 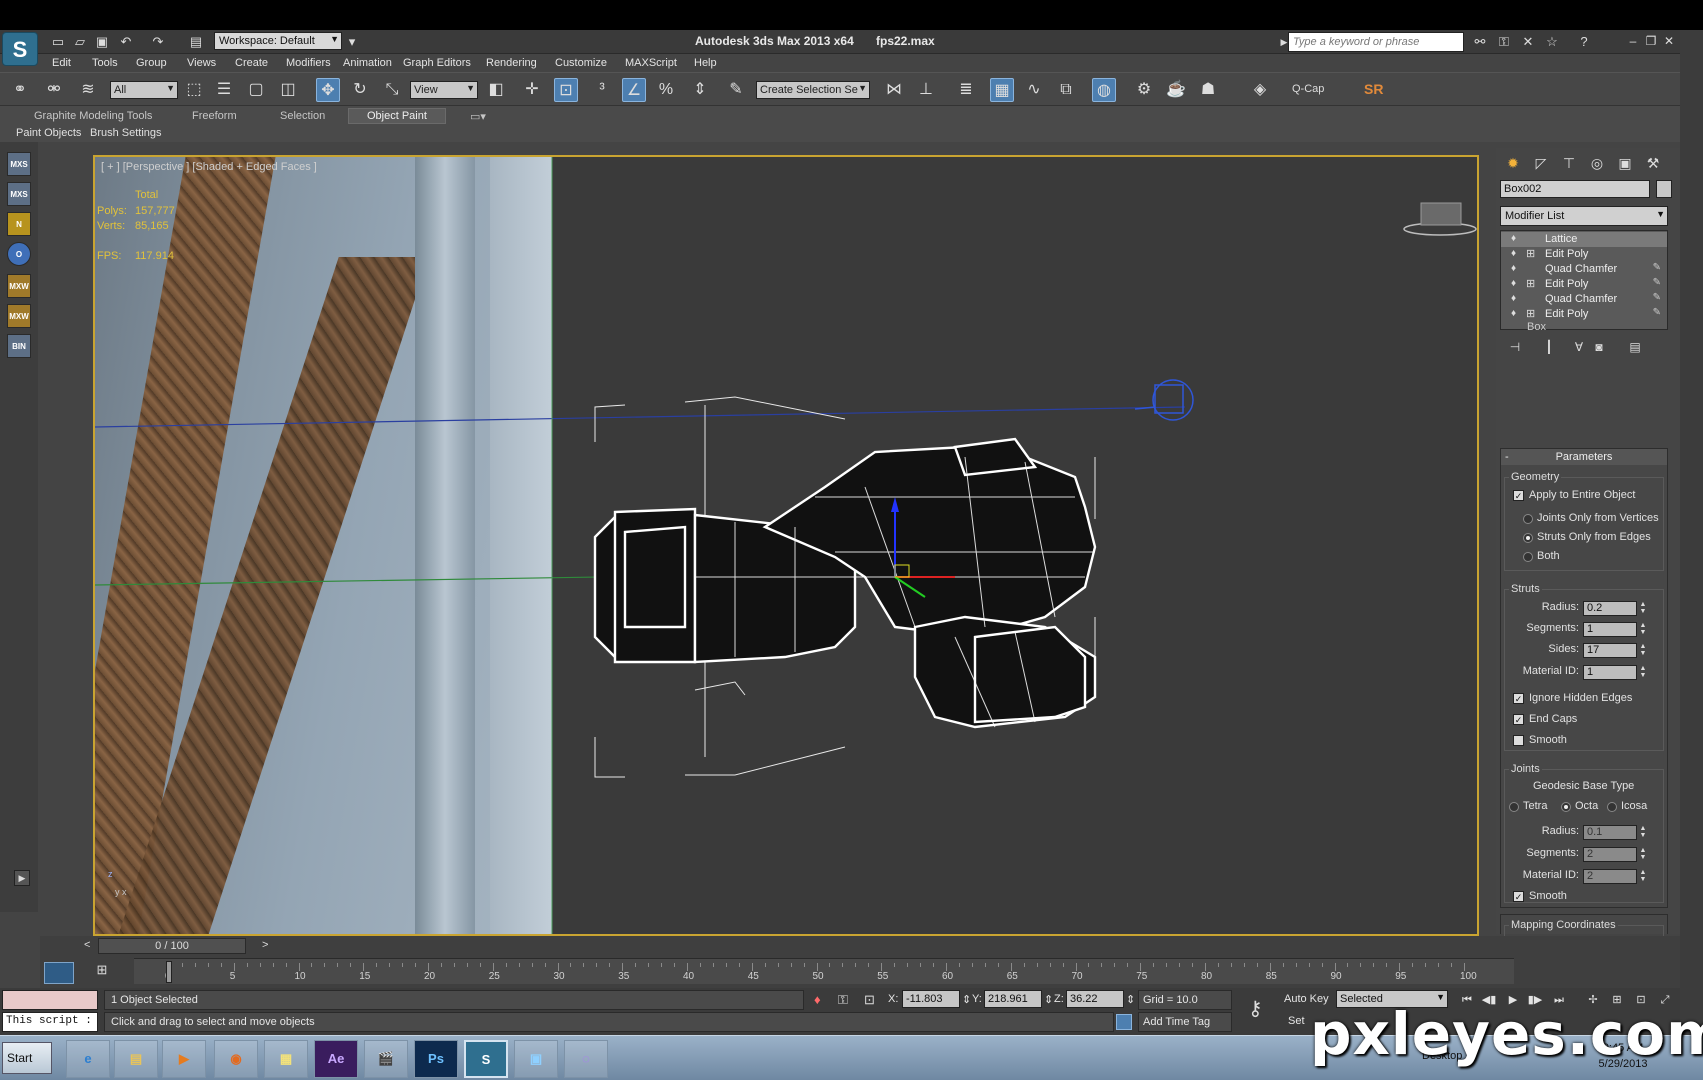 I want to click on stack-item: ♦ Quad Chamfer ✎, so click(x=1584, y=269).